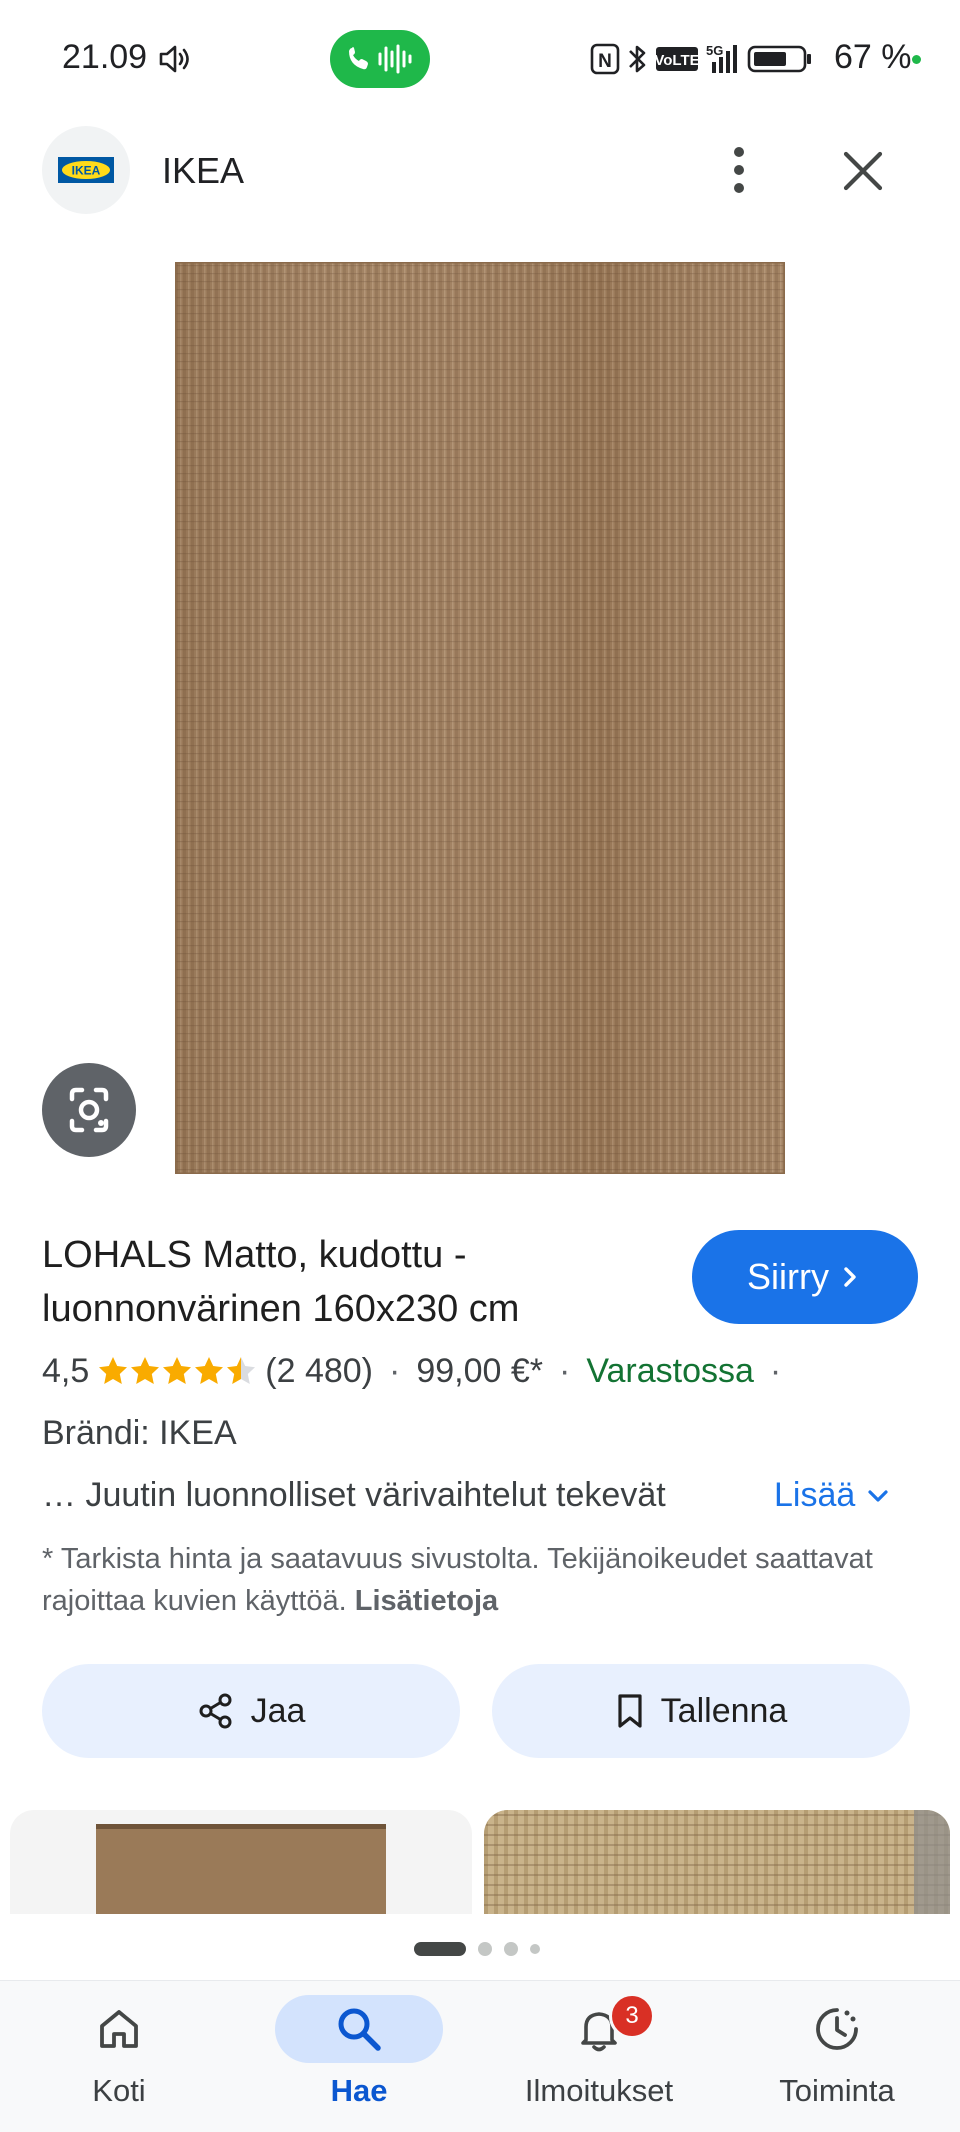 This screenshot has height=2132, width=960. I want to click on close-icon, so click(863, 171).